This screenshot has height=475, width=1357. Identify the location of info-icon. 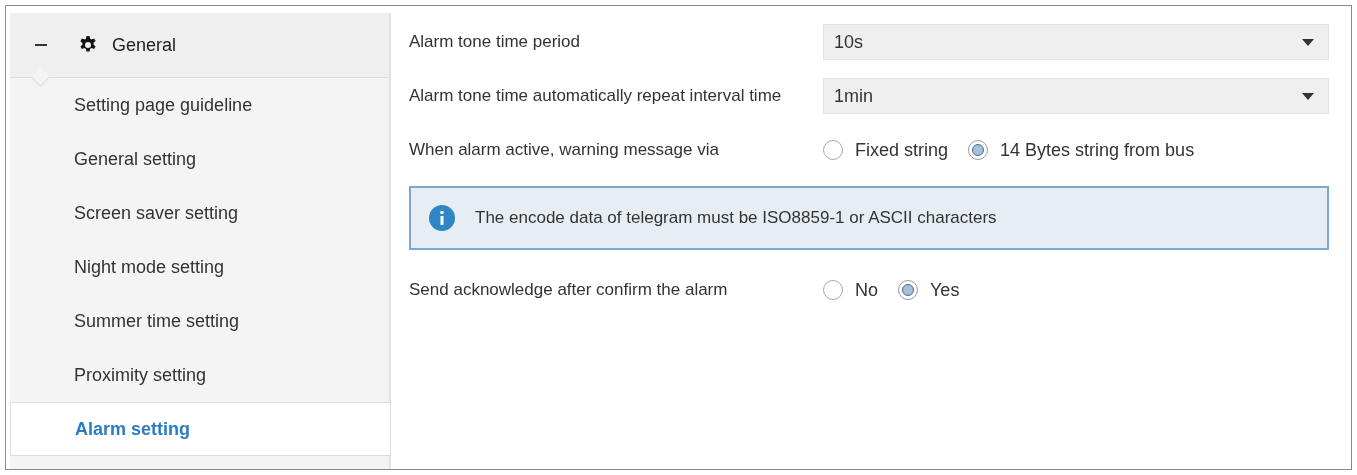
(442, 218).